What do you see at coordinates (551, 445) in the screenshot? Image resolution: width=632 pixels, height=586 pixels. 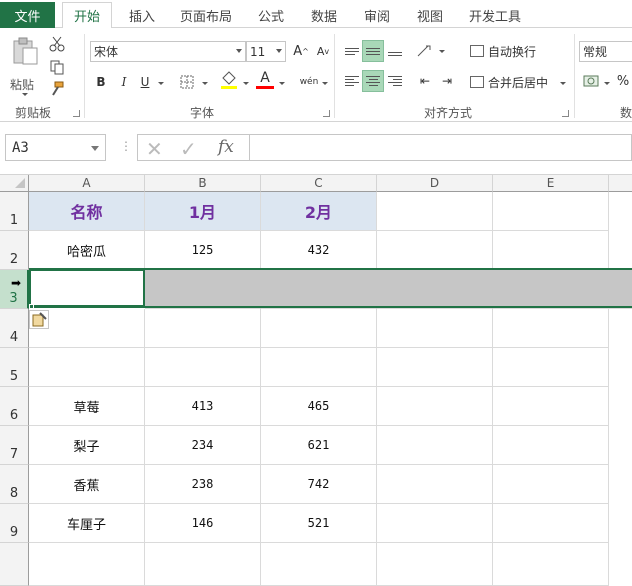 I see `cell-e7` at bounding box center [551, 445].